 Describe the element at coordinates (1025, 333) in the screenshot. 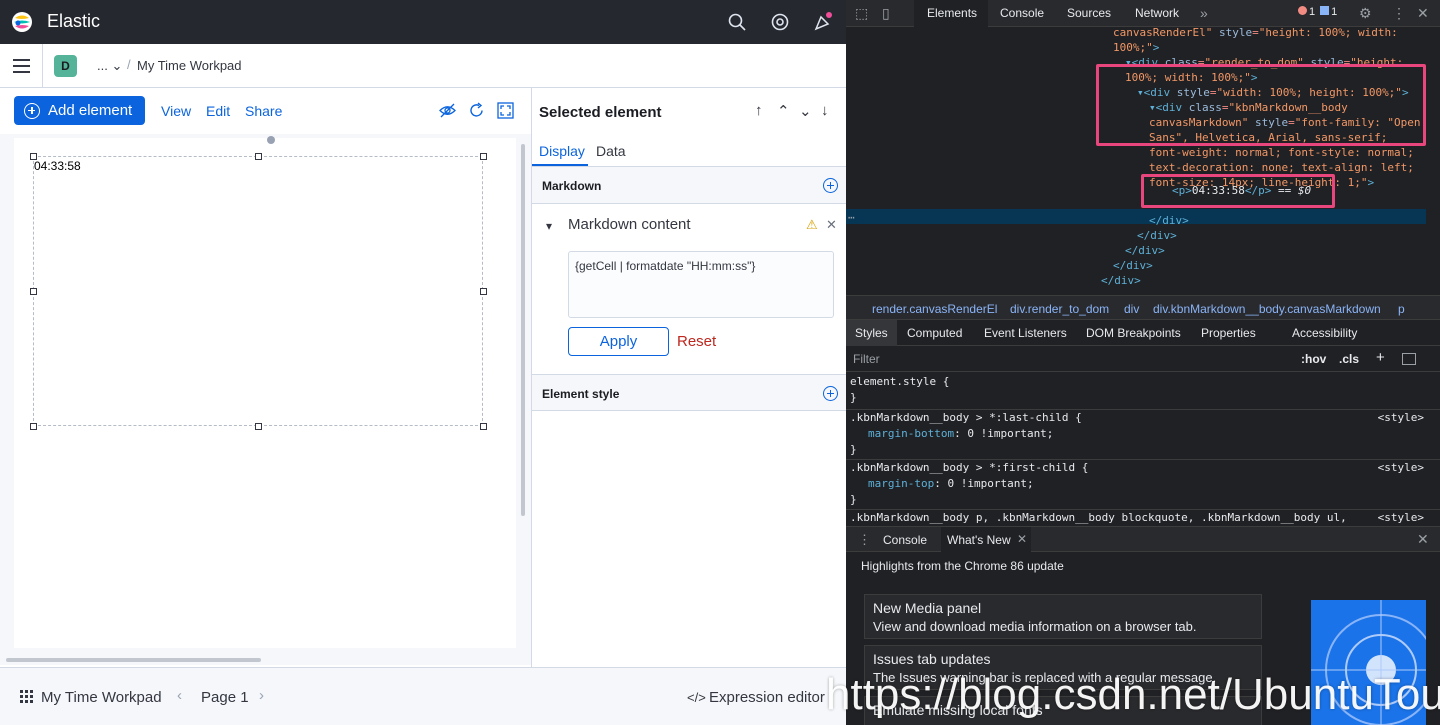

I see `tab-event-listeners: Event Listeners` at that location.